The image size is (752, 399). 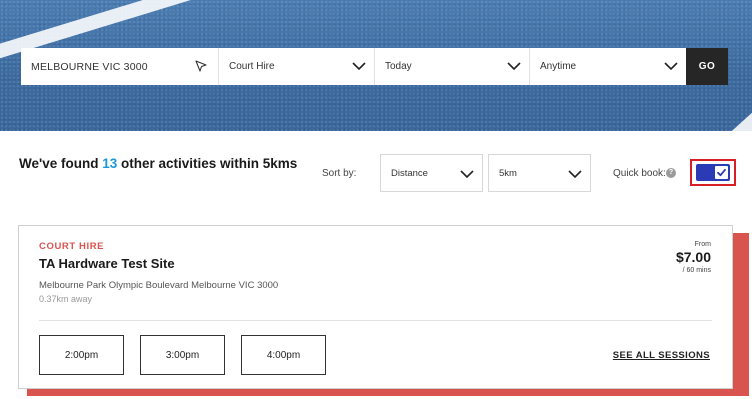 I want to click on activity-value: Court Hire, so click(x=252, y=66).